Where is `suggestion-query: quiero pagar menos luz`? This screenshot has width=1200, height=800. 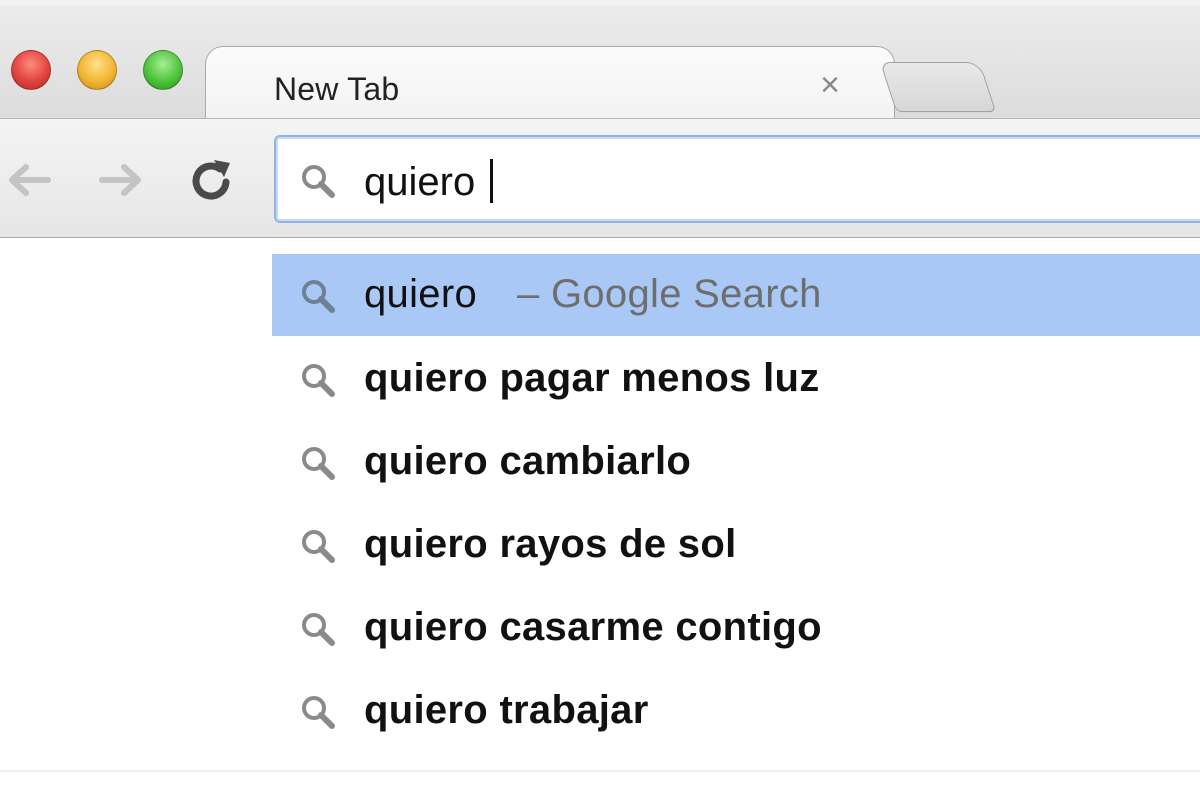 suggestion-query: quiero pagar menos luz is located at coordinates (592, 378).